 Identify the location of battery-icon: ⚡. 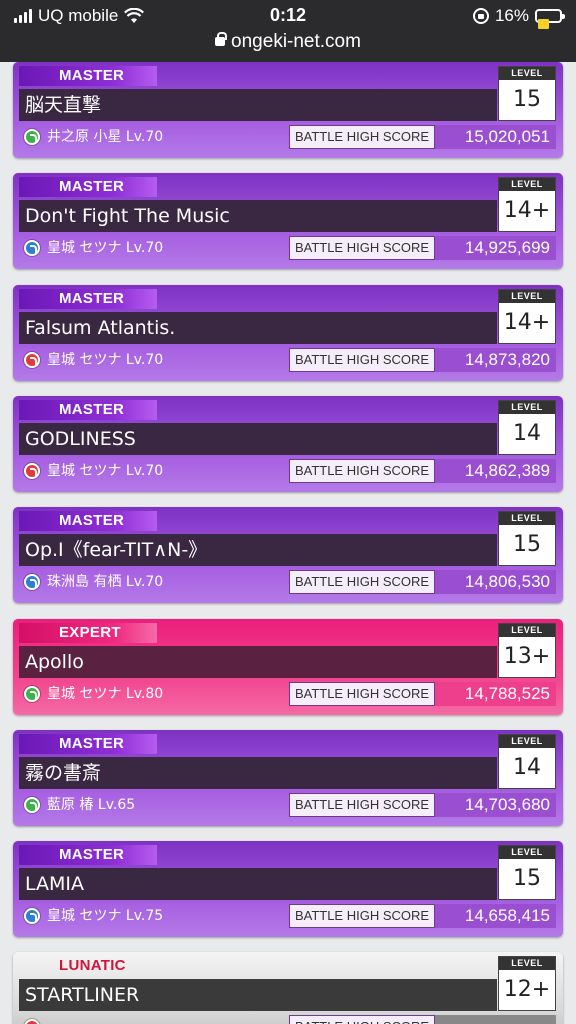
(550, 19).